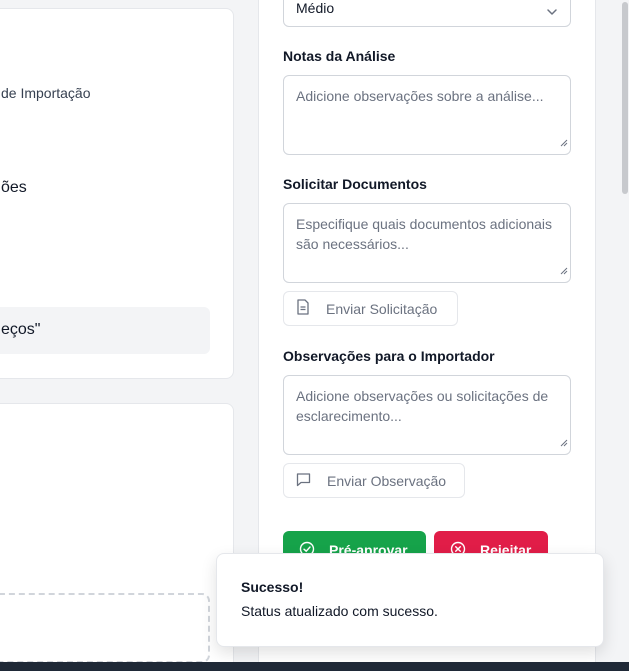 The height and width of the screenshot is (671, 629). What do you see at coordinates (625, 98) in the screenshot?
I see `scrollbar-thumb` at bounding box center [625, 98].